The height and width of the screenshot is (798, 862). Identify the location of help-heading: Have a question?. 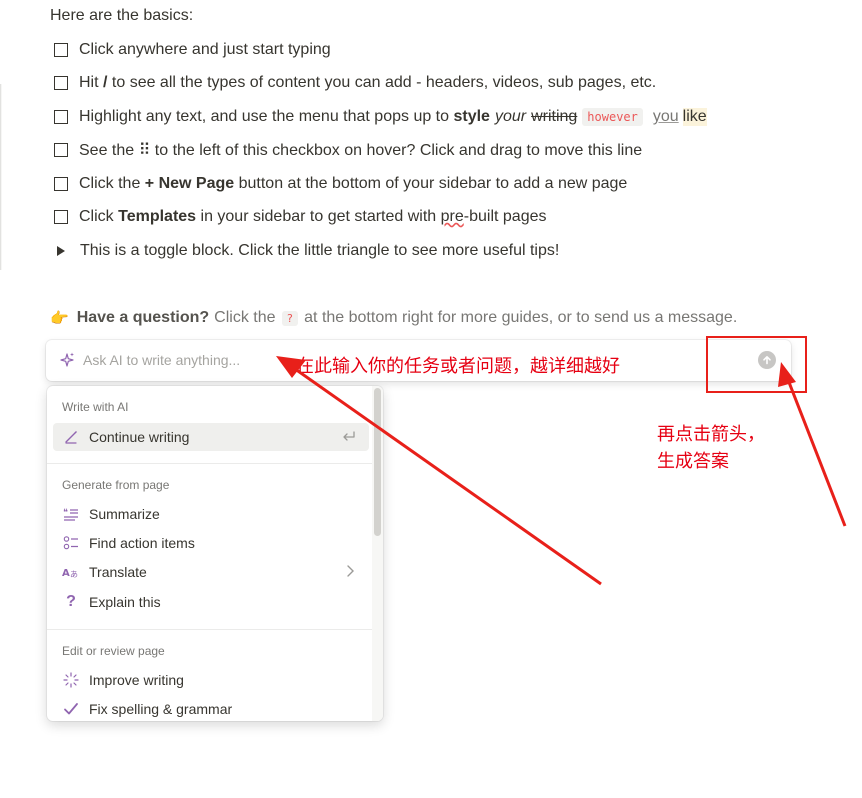
(143, 317).